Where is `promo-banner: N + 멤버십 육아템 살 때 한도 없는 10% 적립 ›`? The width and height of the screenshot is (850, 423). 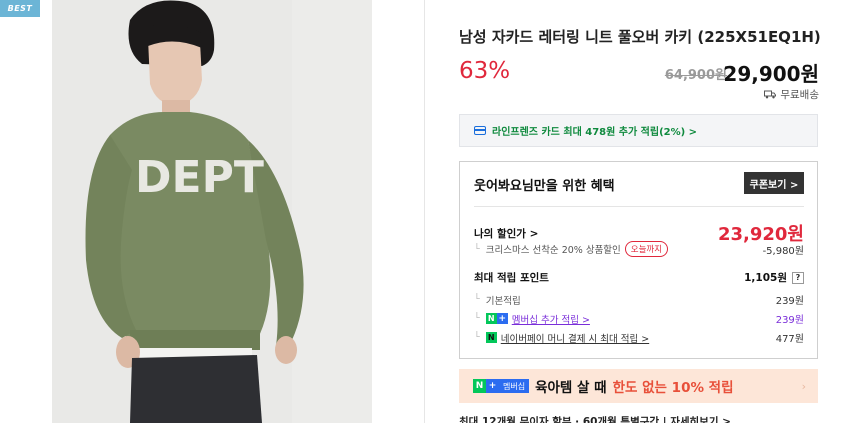
promo-banner: N + 멤버십 육아템 살 때 한도 없는 10% 적립 › is located at coordinates (638, 386).